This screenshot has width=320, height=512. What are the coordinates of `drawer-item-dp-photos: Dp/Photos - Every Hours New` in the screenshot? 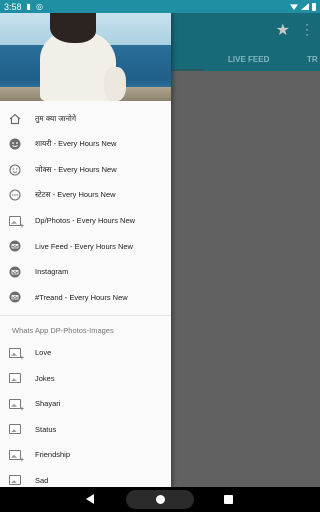 It's located at (85, 221).